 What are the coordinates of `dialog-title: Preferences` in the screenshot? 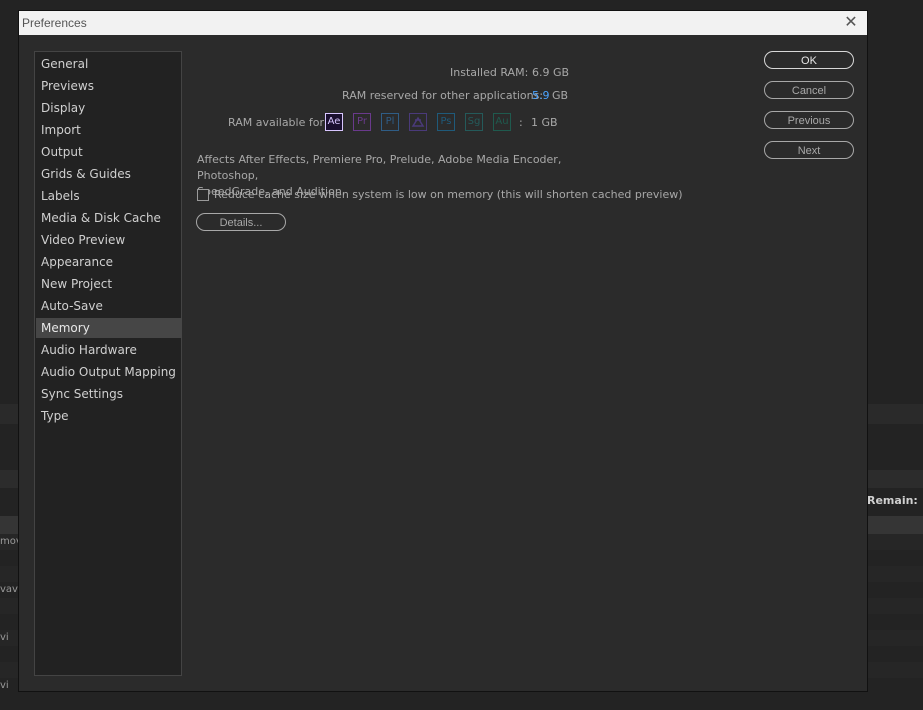 It's located at (54, 23).